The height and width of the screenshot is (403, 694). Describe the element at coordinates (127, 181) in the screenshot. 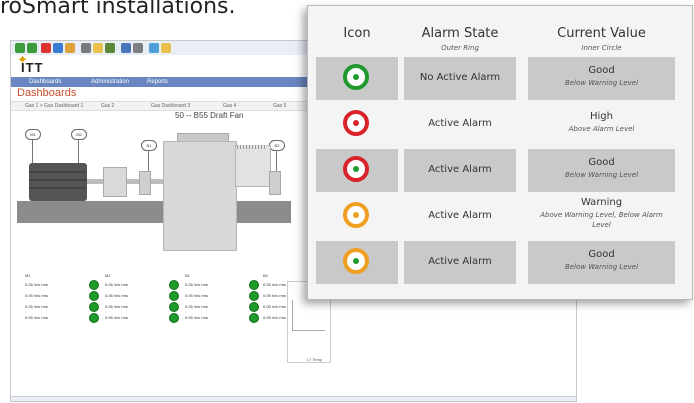

I see `drive-shaft` at that location.